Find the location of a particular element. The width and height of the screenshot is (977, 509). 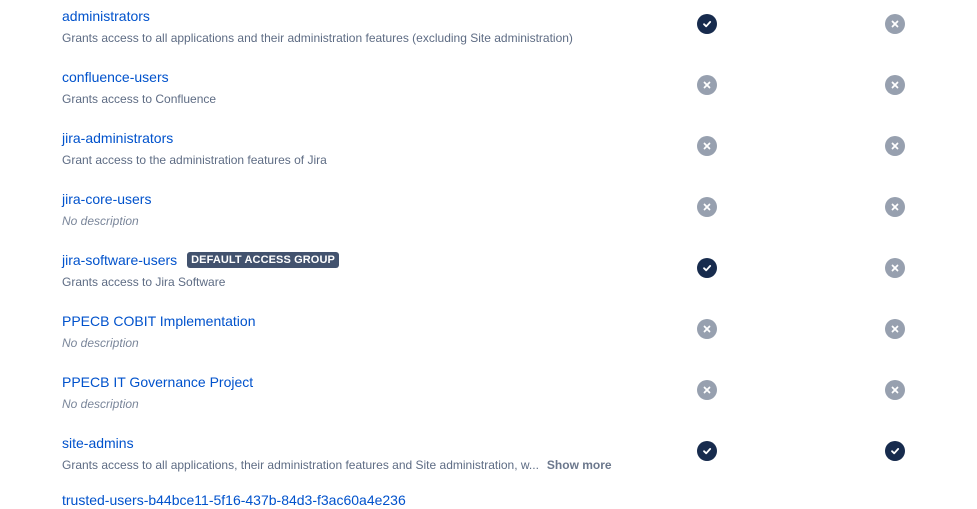

group-description: Grants access to Jira Software is located at coordinates (144, 282).